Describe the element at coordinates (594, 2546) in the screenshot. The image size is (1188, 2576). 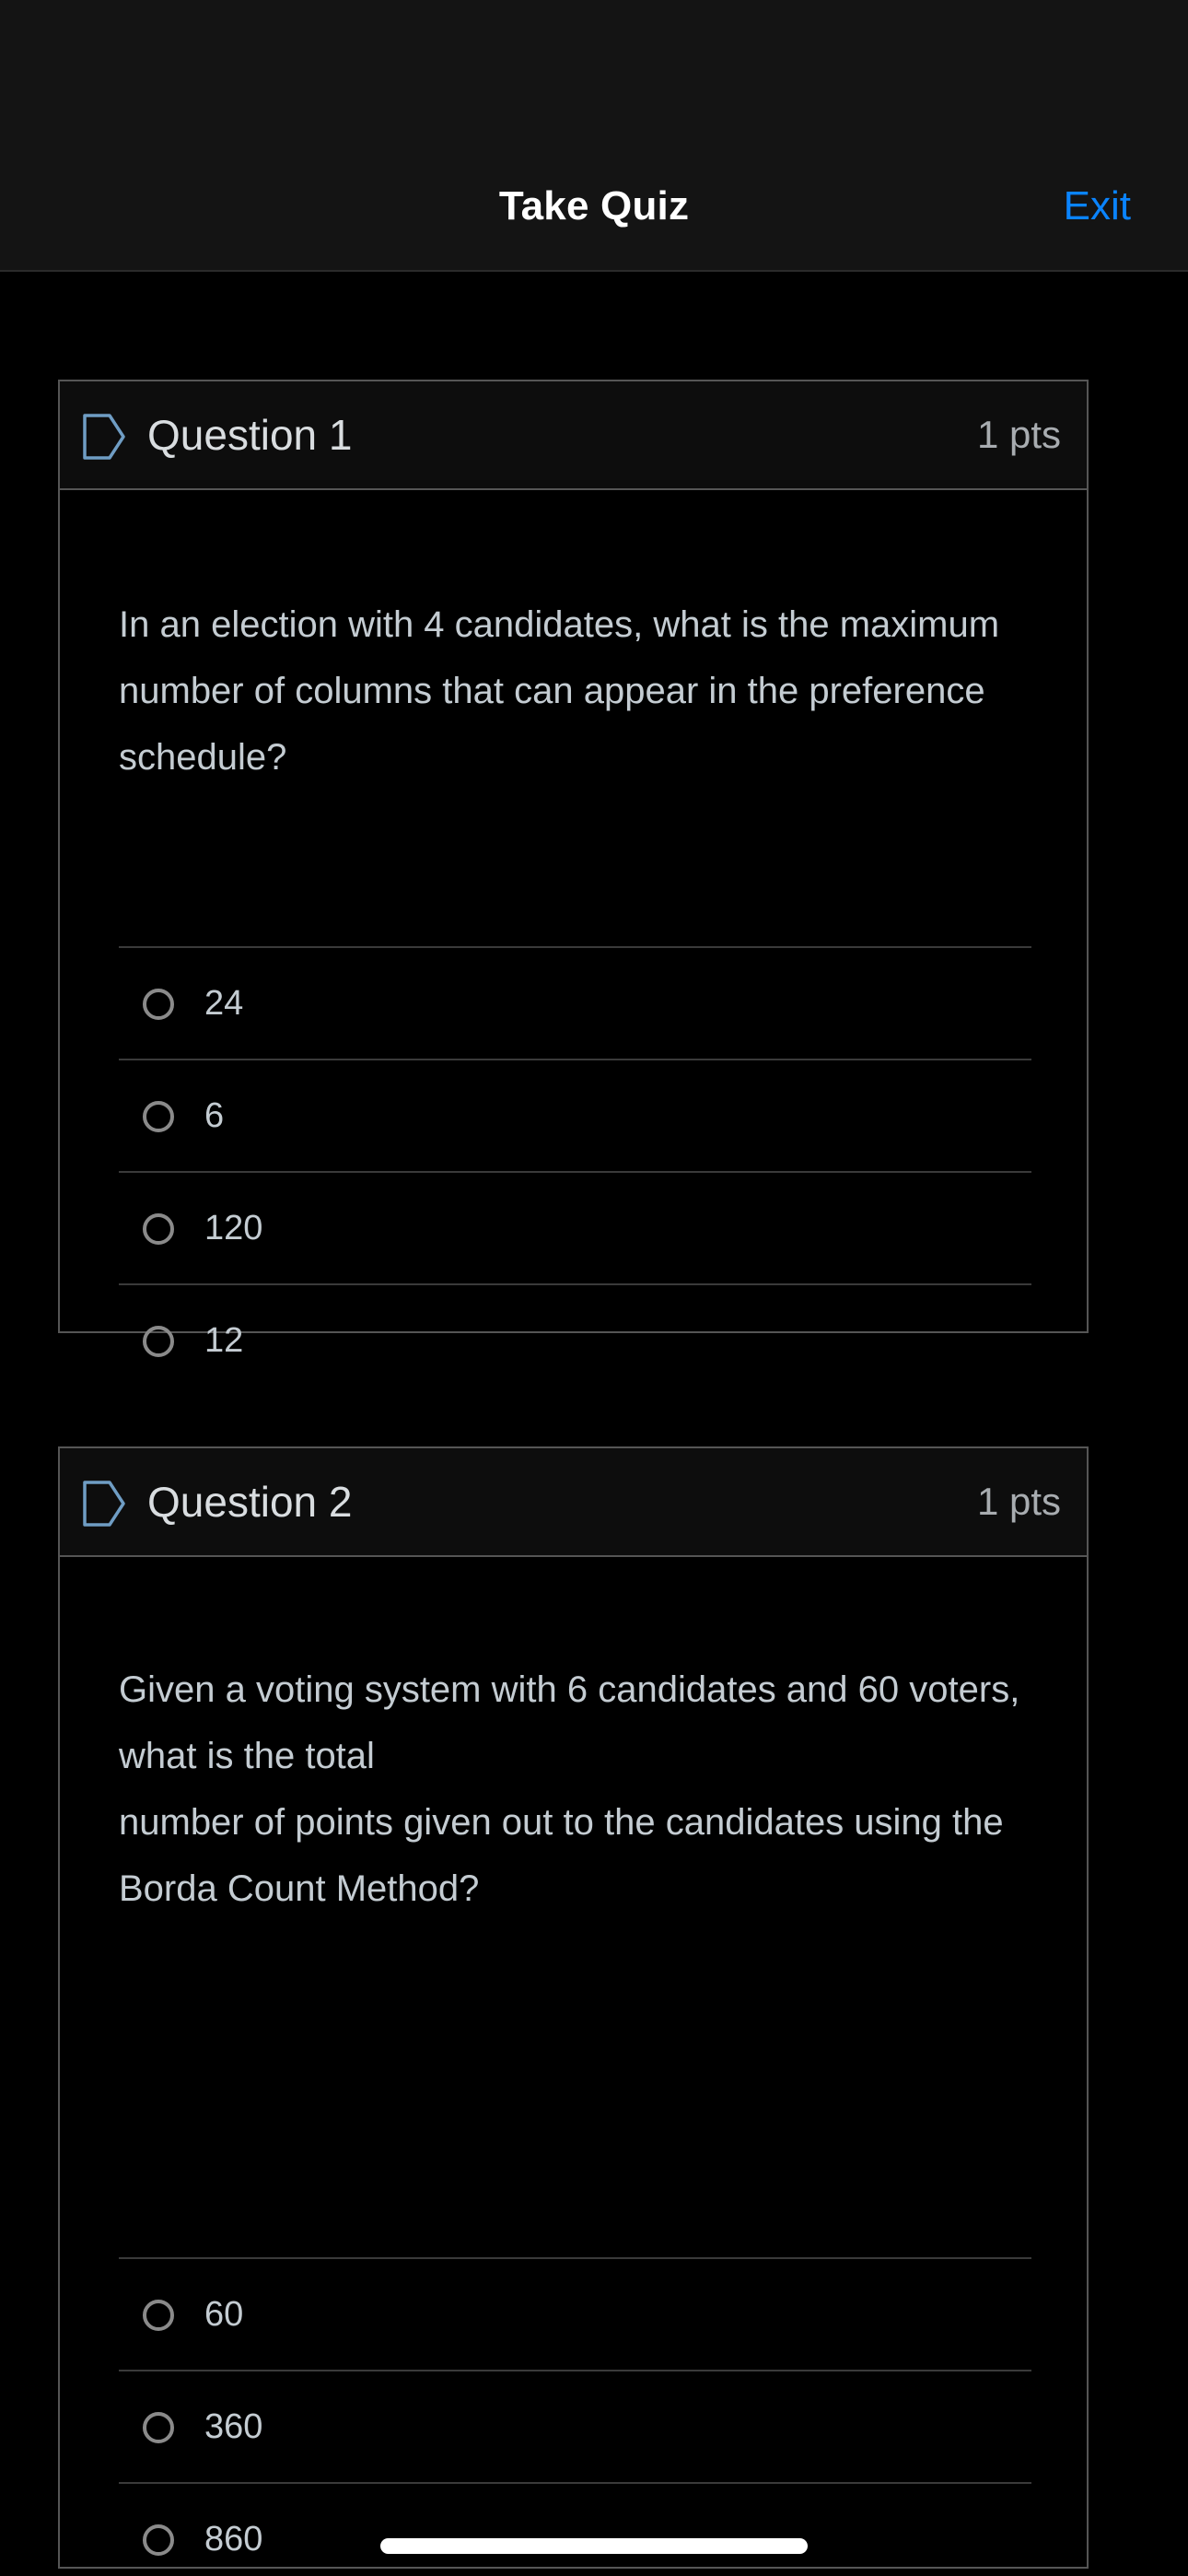
I see `home-indicator` at that location.